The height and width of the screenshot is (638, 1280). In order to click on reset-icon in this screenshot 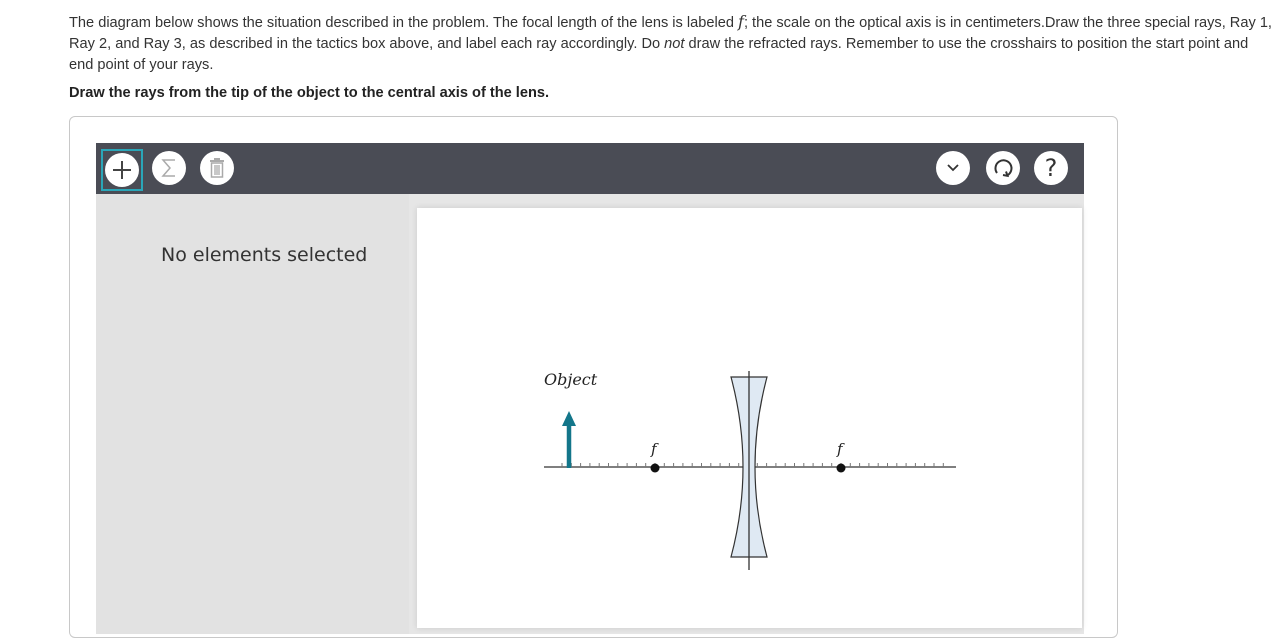, I will do `click(1003, 168)`.